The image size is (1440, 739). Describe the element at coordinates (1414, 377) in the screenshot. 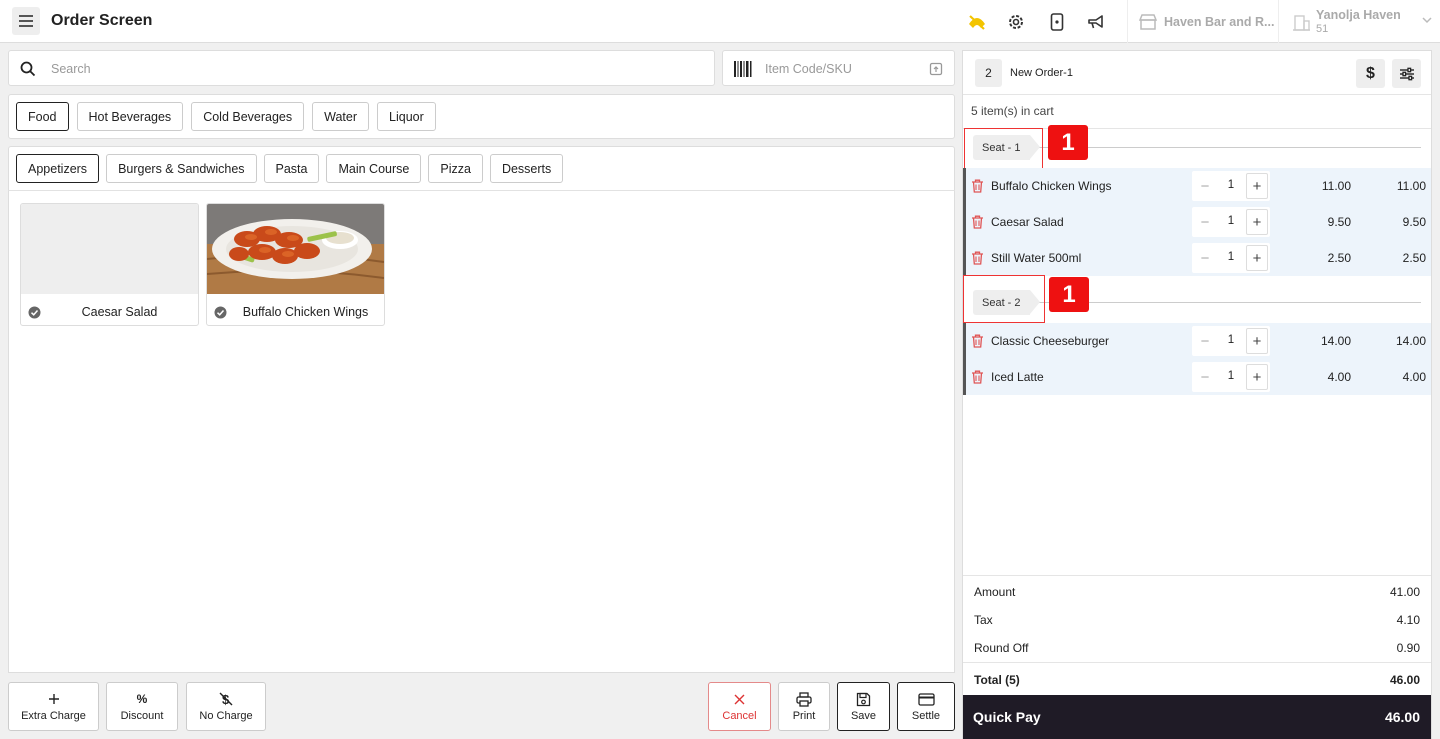

I see `item-total: 4.00` at that location.